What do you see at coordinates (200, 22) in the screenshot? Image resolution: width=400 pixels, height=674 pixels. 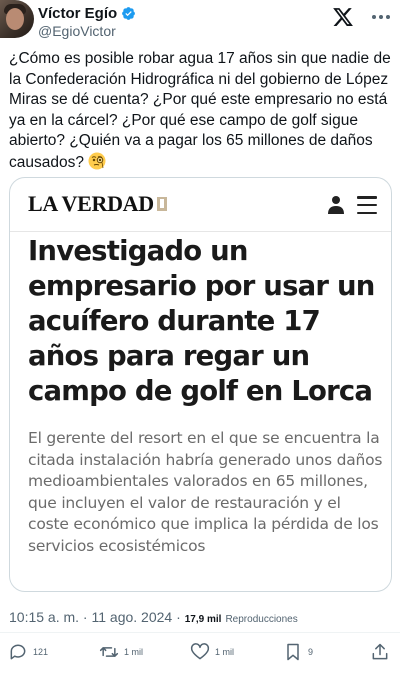 I see `tweet-header: Víctor Egío @EgioVictor` at bounding box center [200, 22].